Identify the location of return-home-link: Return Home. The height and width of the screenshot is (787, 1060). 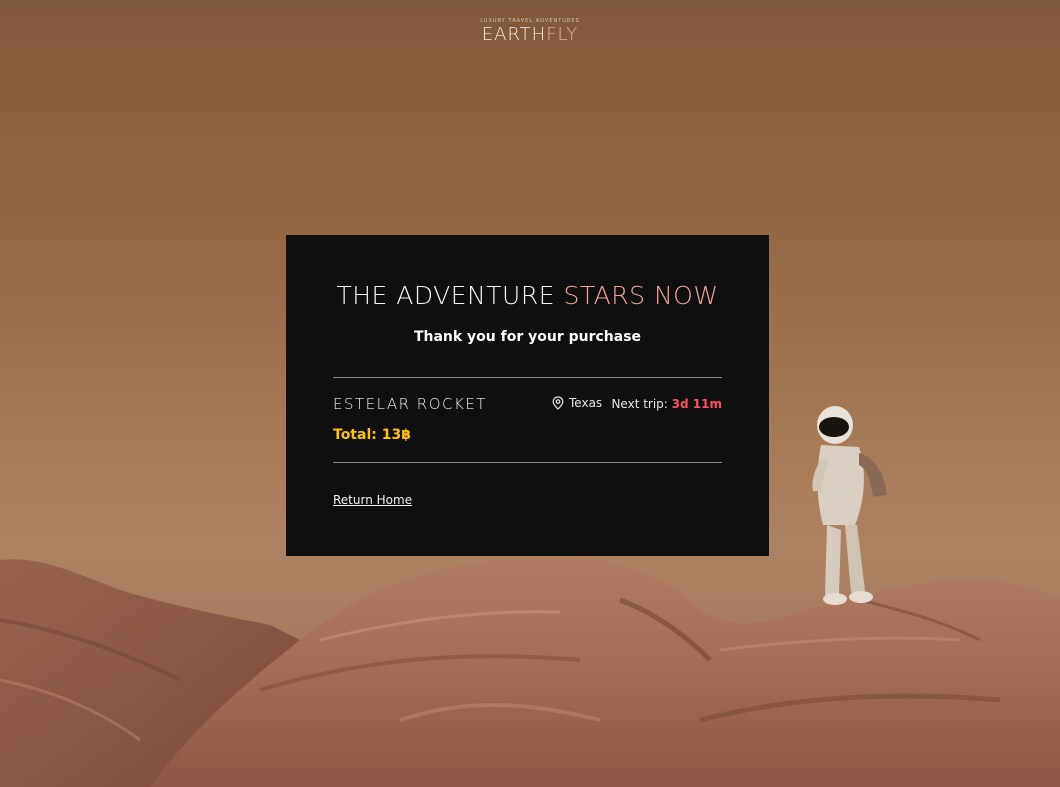
(372, 500).